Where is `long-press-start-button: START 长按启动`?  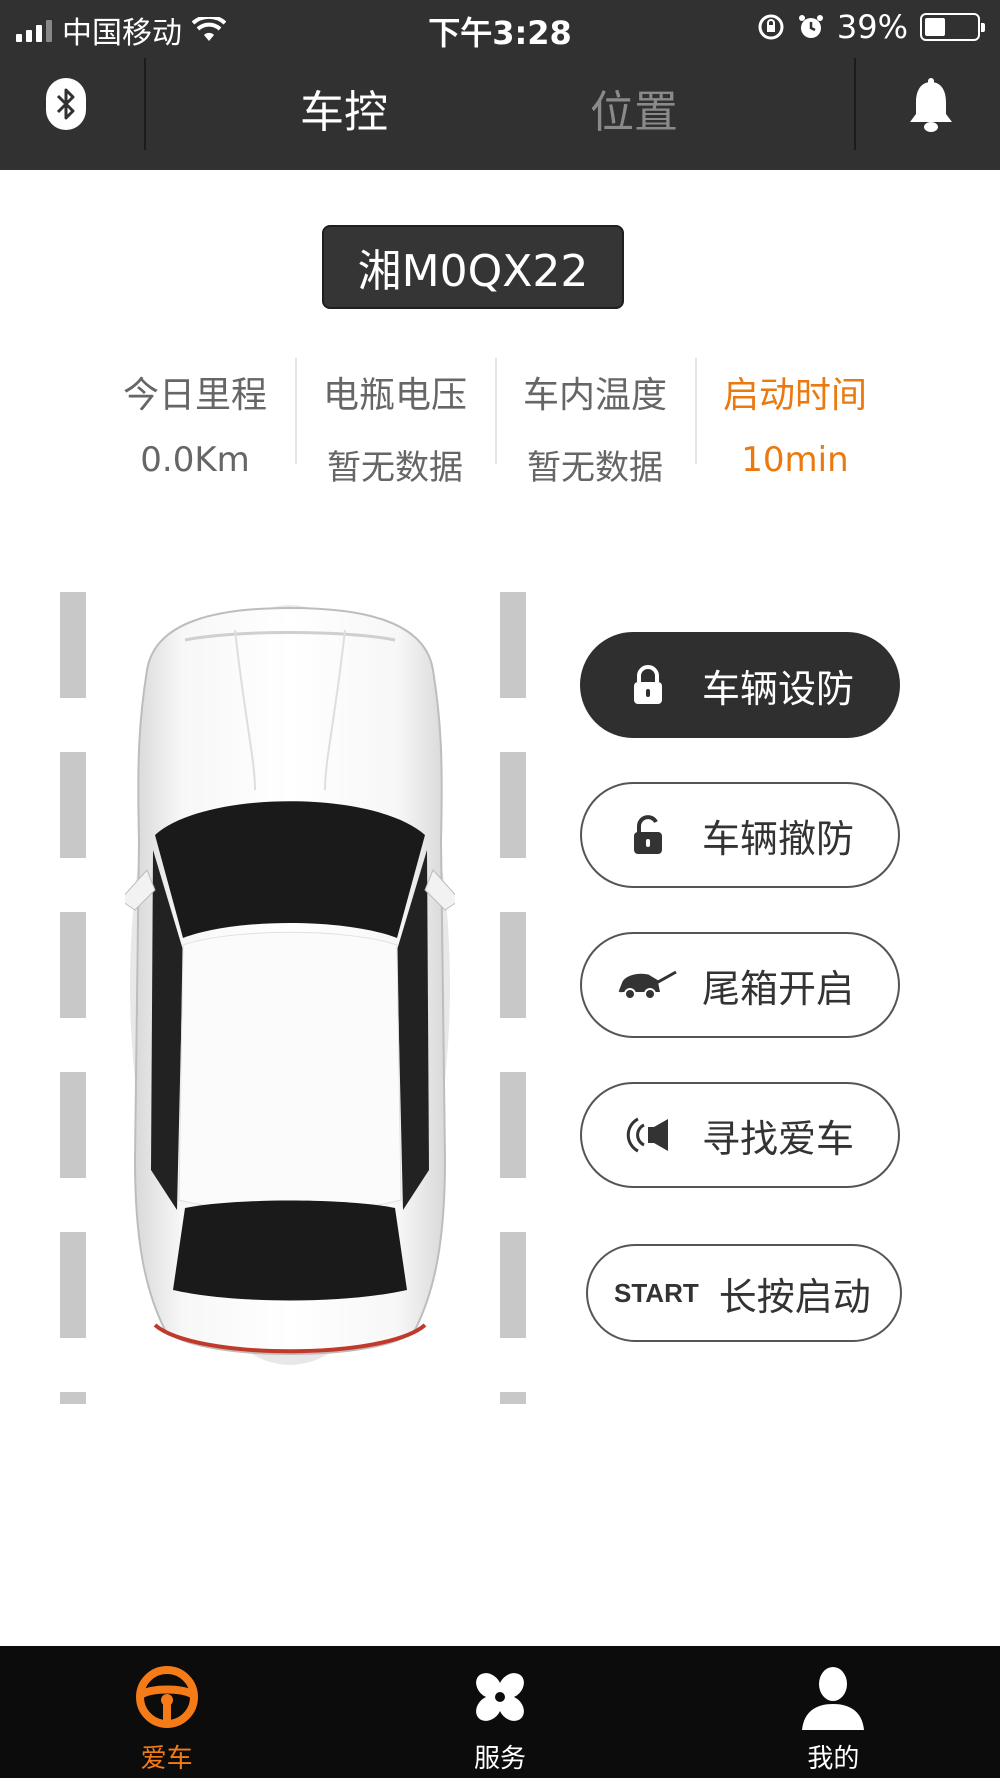
long-press-start-button: START 长按启动 is located at coordinates (744, 1293).